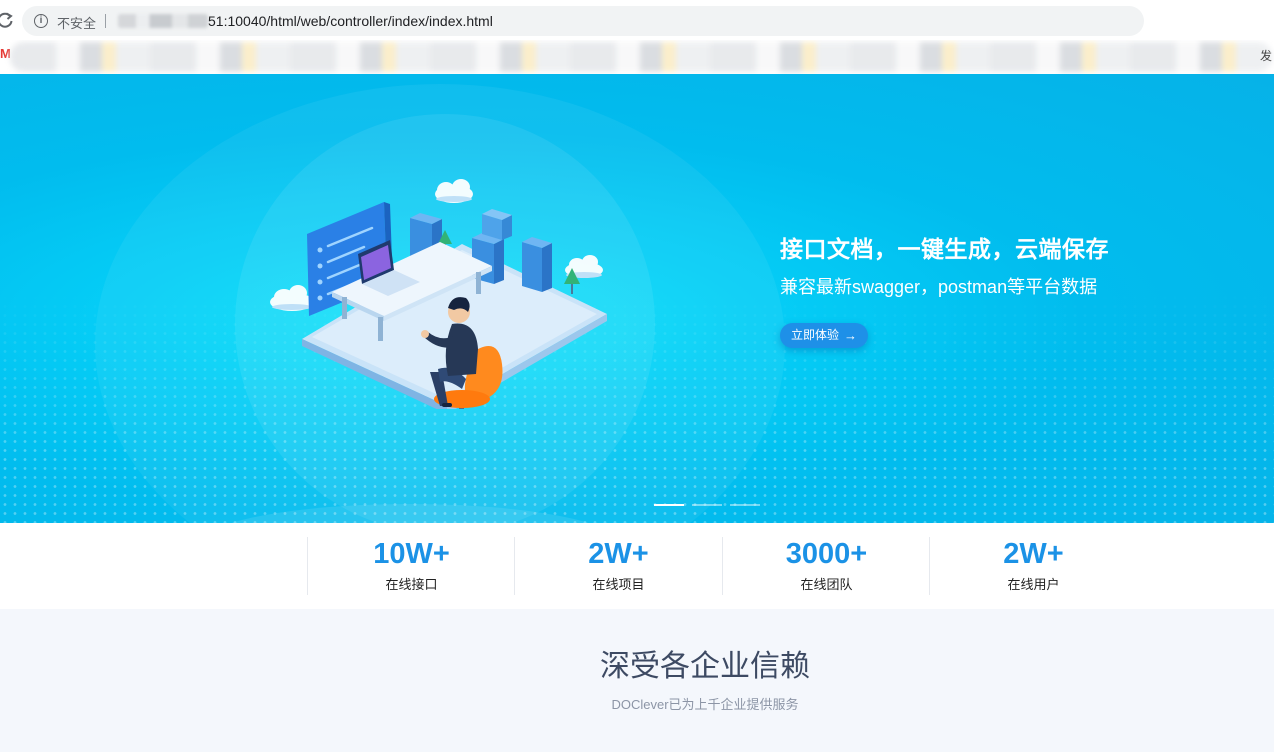 This screenshot has height=752, width=1274. What do you see at coordinates (944, 249) in the screenshot?
I see `hero-title: 接口文档，一键生成，云端保存` at bounding box center [944, 249].